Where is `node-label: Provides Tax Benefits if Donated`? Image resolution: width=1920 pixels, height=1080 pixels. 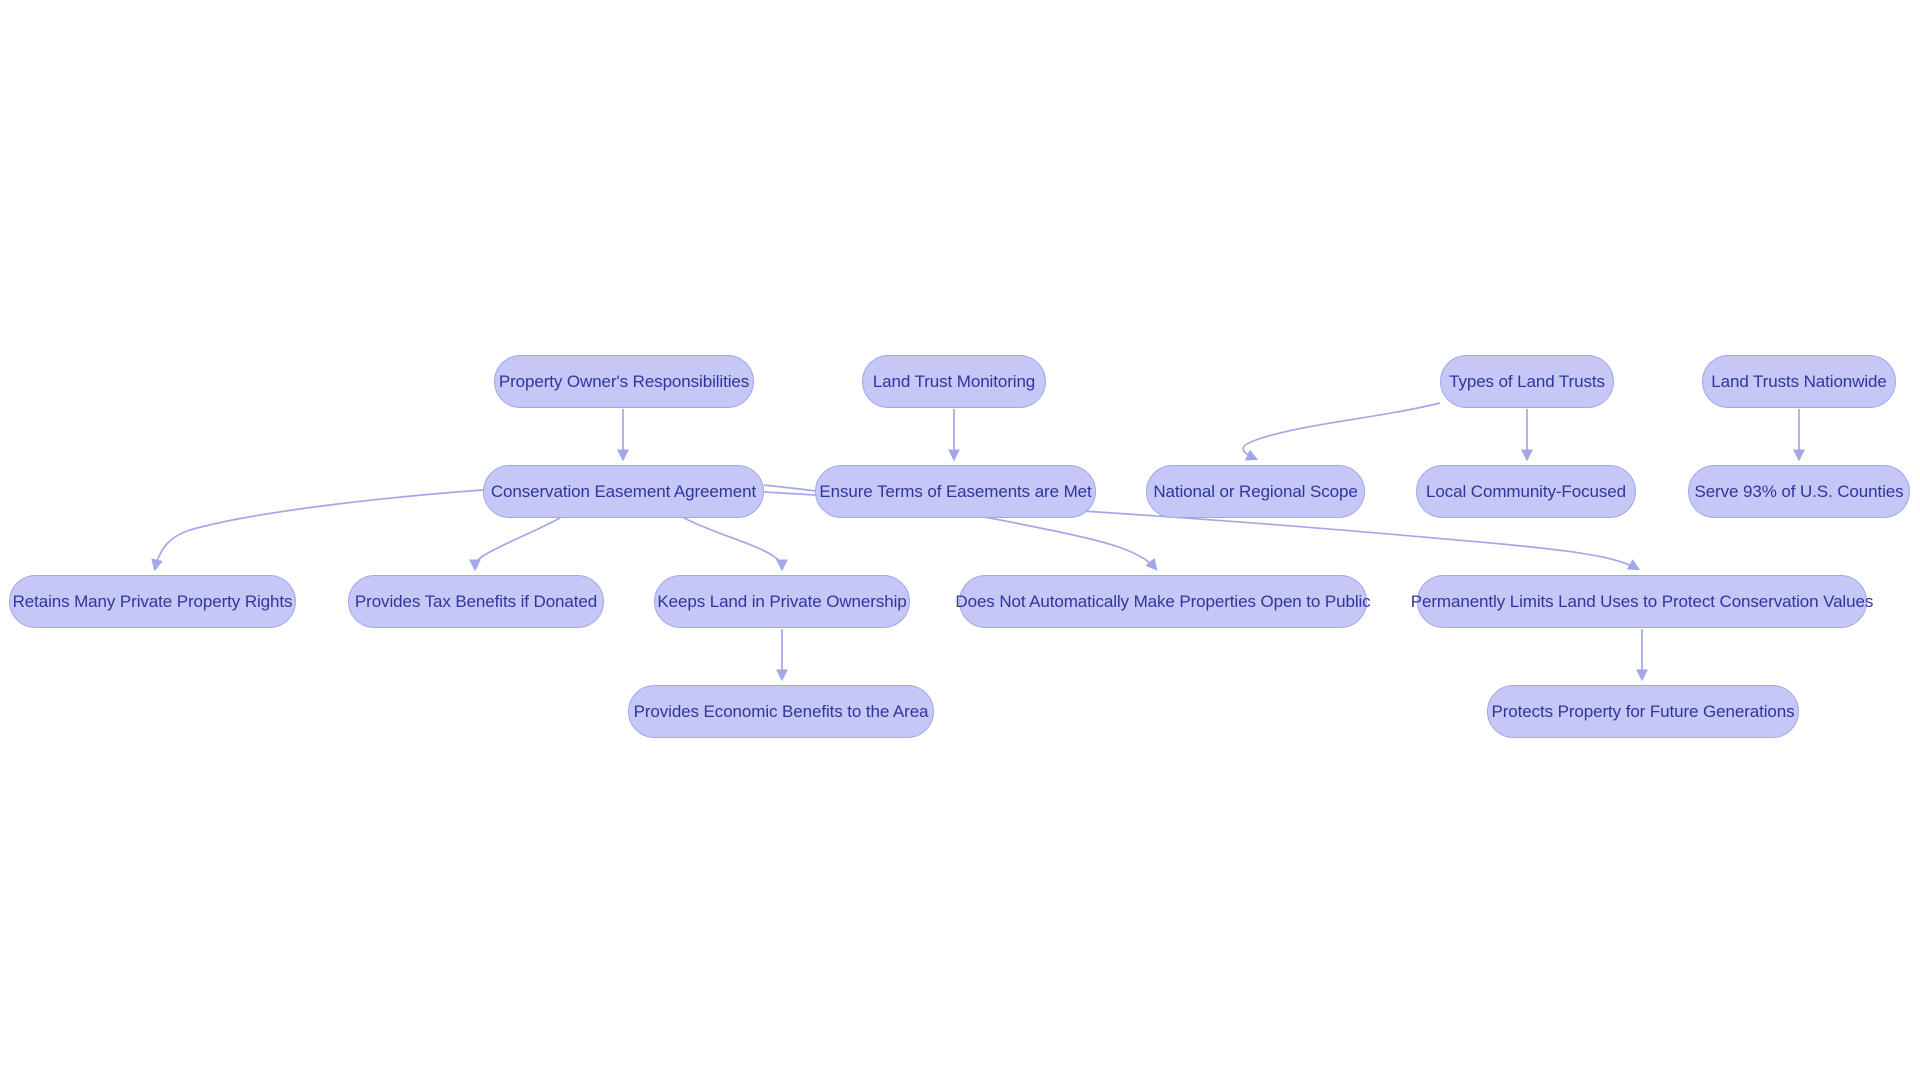 node-label: Provides Tax Benefits if Donated is located at coordinates (476, 601).